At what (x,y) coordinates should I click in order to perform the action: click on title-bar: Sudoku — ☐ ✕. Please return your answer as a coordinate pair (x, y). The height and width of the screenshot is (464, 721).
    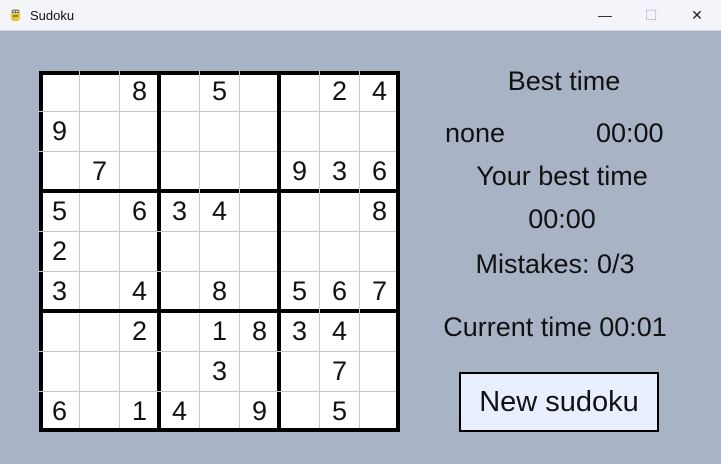
    Looking at the image, I should click on (360, 15).